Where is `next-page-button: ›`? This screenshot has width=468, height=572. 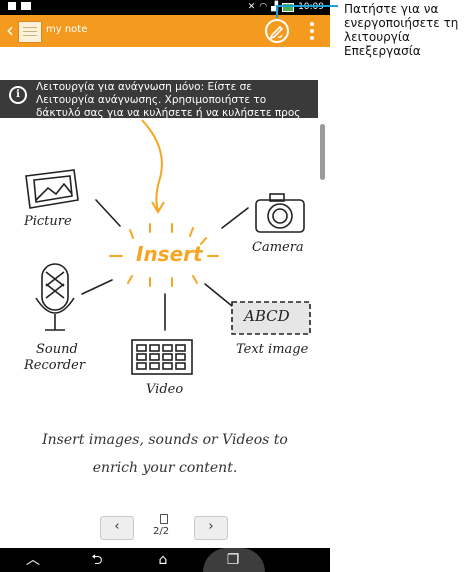
next-page-button: › is located at coordinates (211, 528).